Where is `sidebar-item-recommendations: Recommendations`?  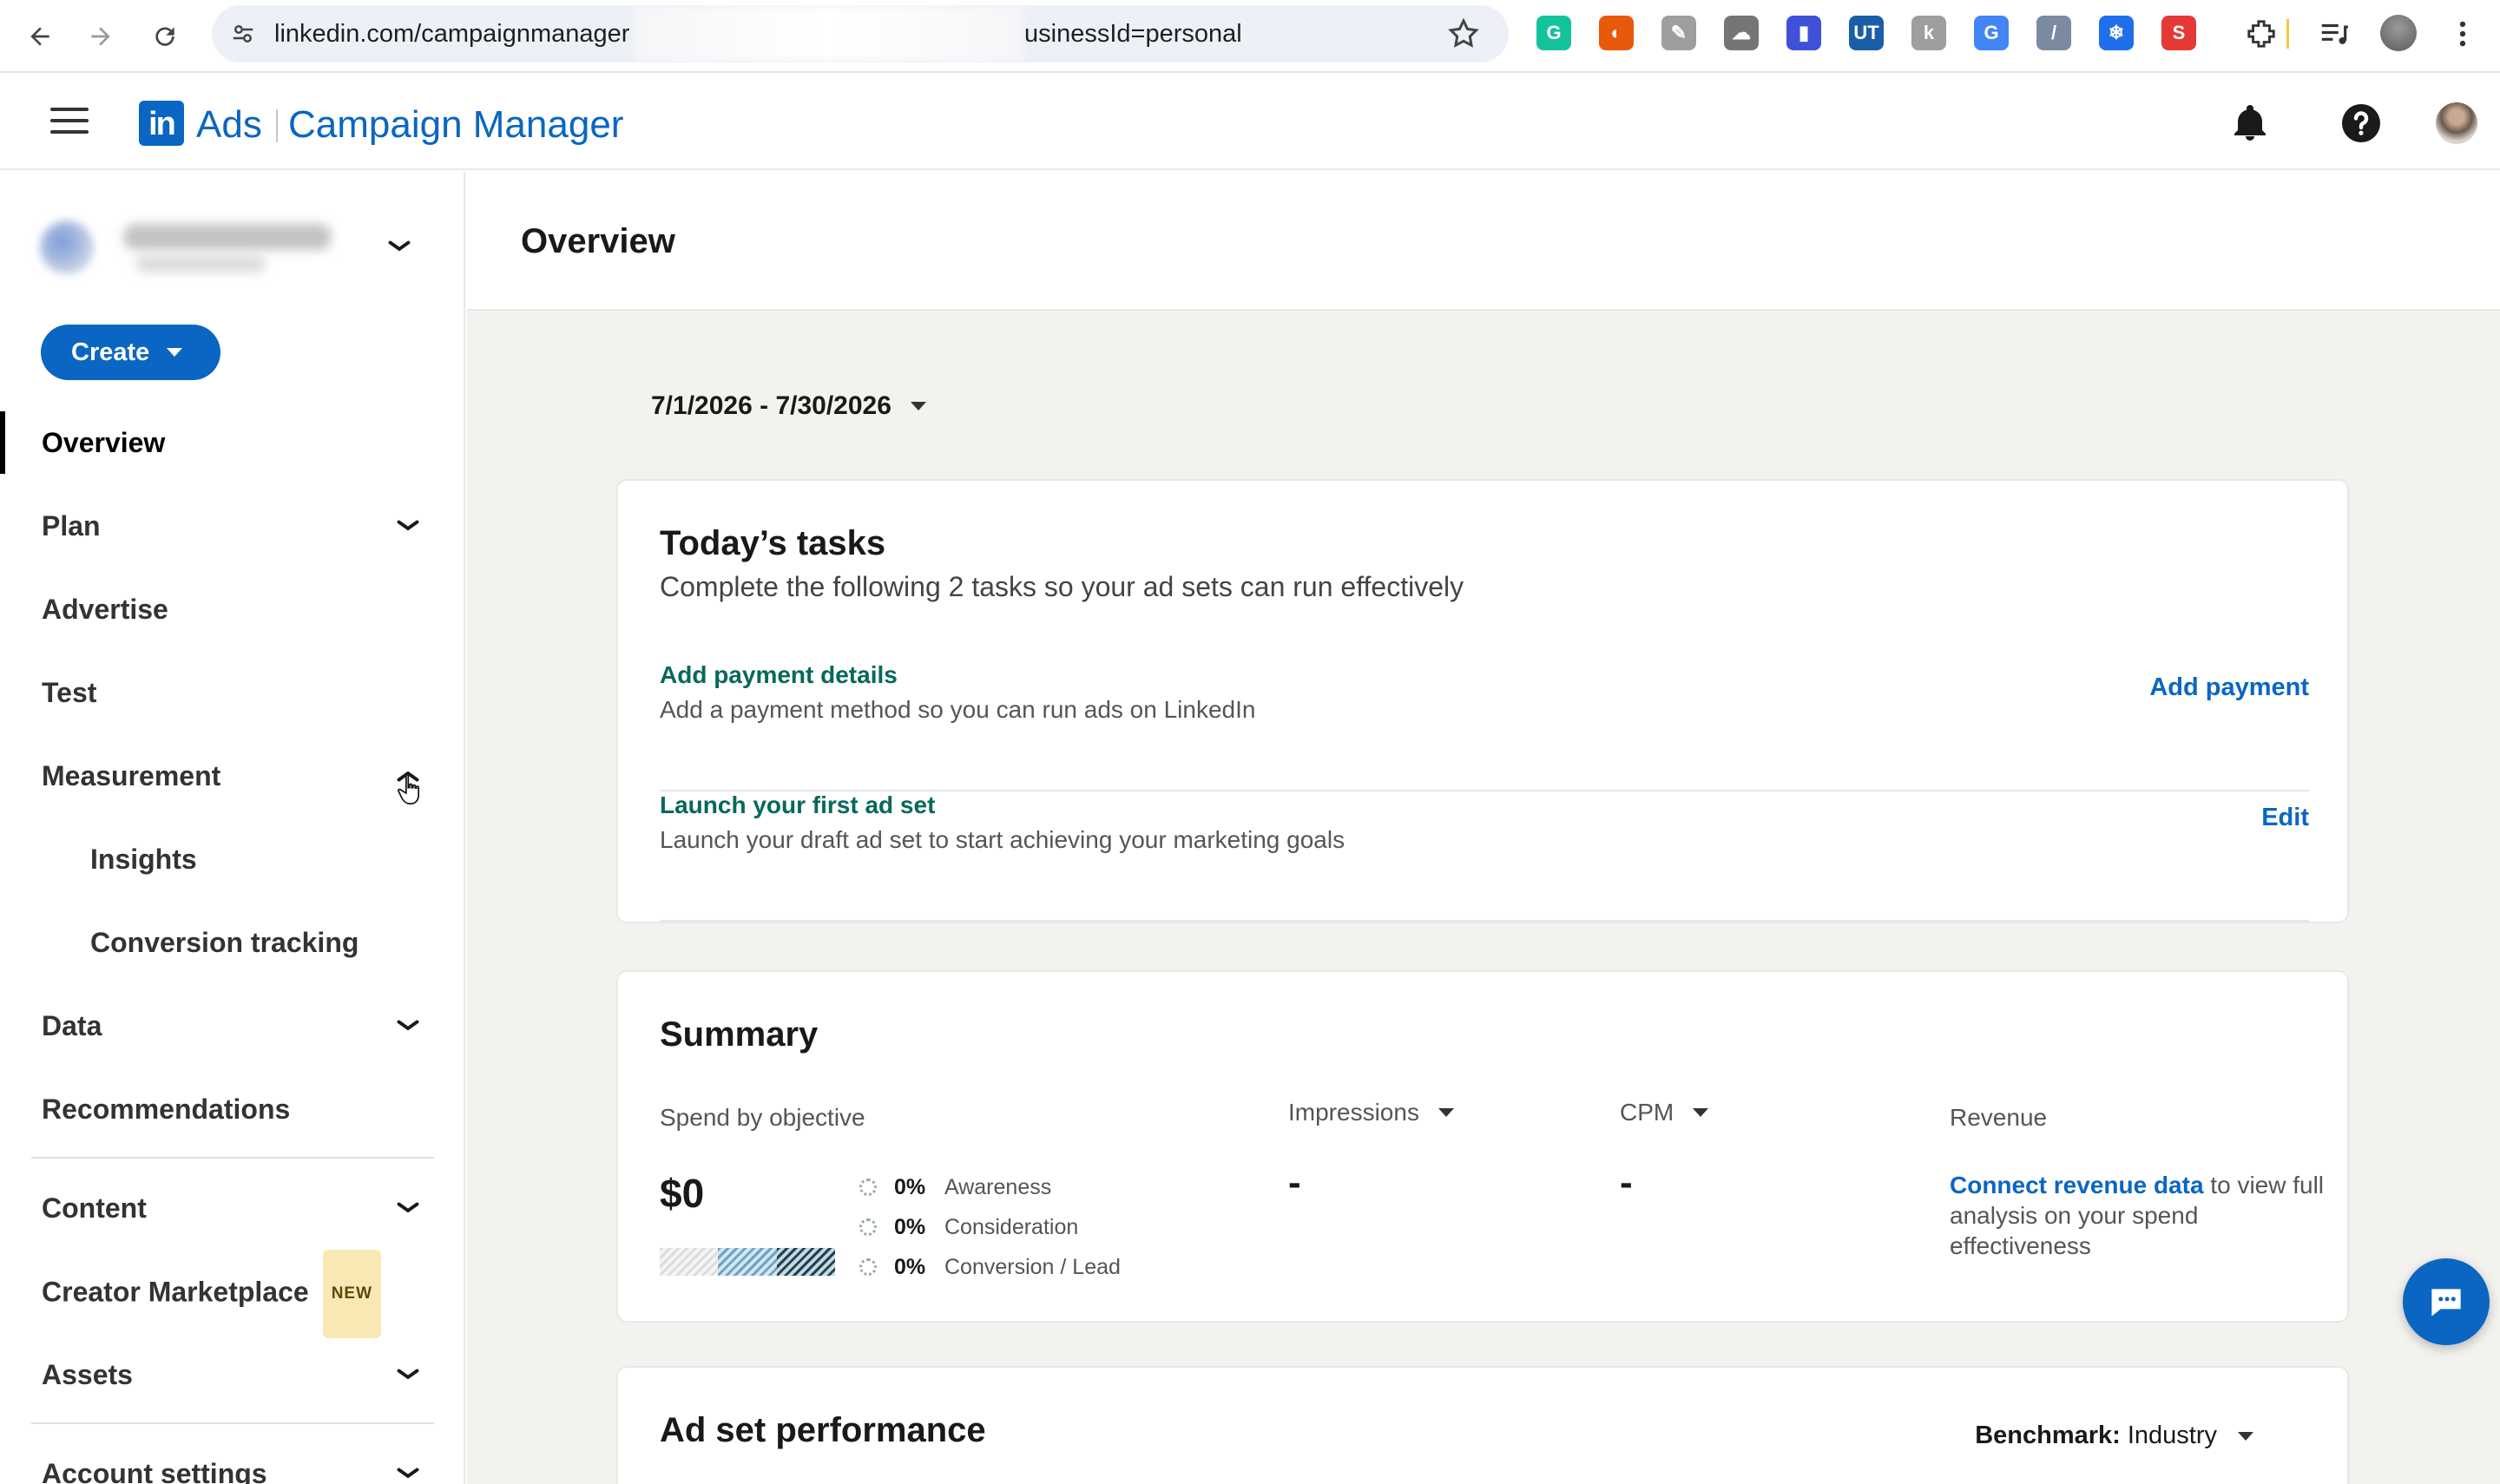
sidebar-item-recommendations: Recommendations is located at coordinates (232, 1109).